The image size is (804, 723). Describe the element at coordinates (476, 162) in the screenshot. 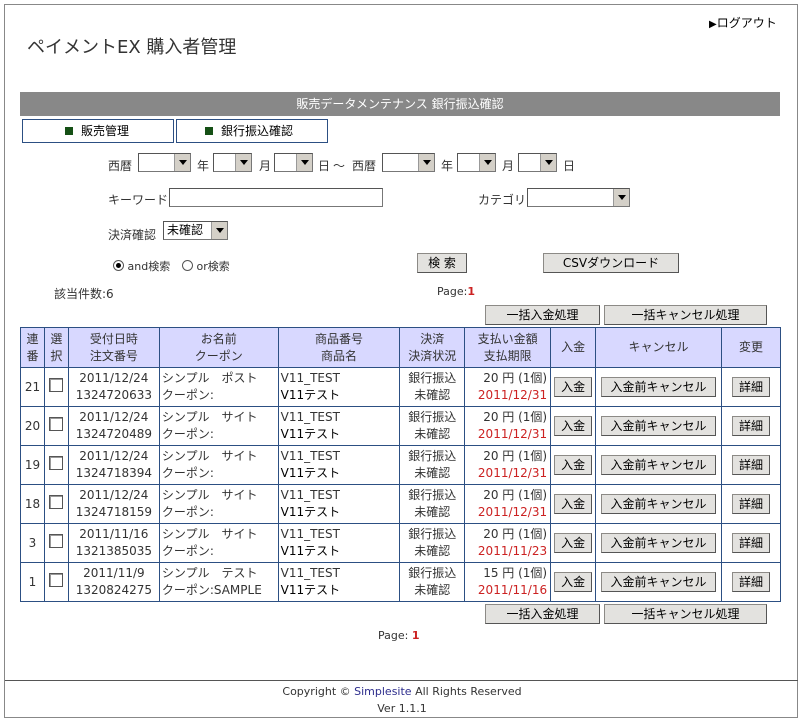

I see `to-month-select` at that location.